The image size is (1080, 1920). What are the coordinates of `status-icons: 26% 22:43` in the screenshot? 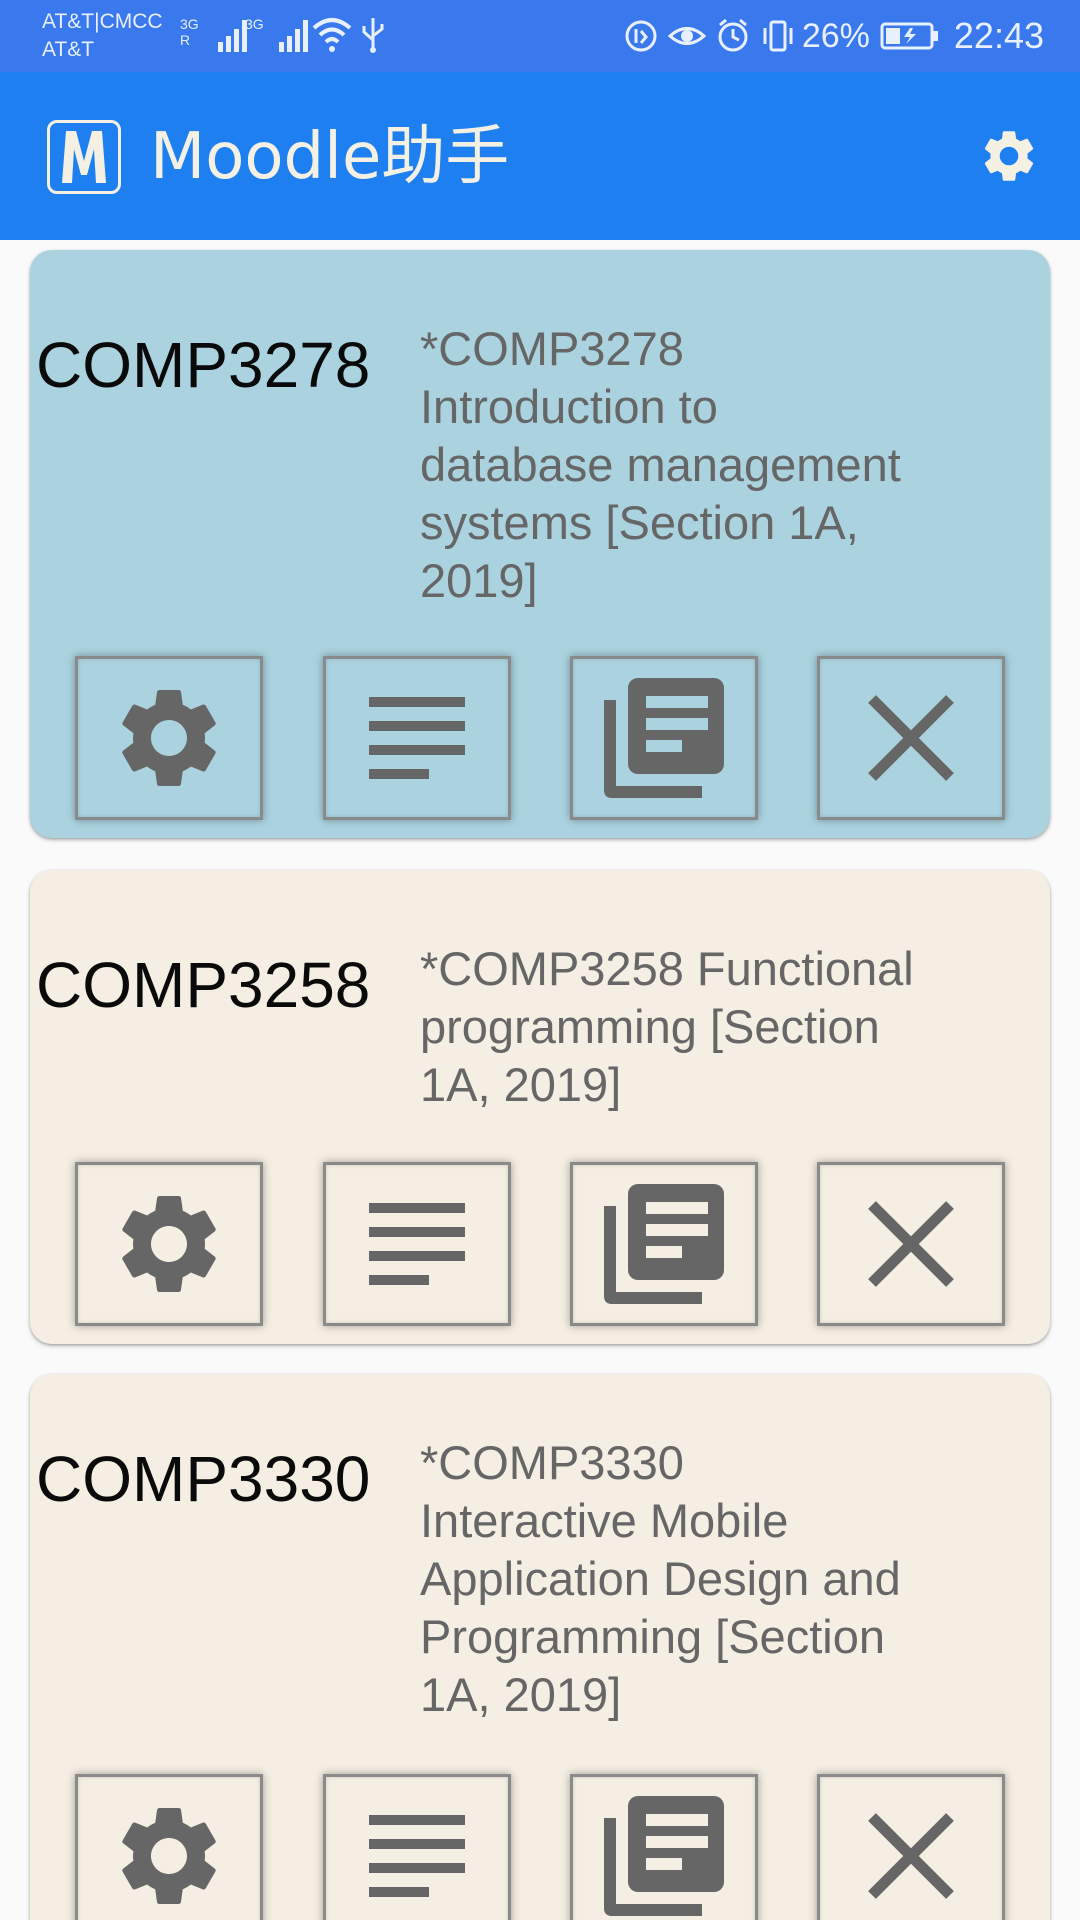 It's located at (829, 36).